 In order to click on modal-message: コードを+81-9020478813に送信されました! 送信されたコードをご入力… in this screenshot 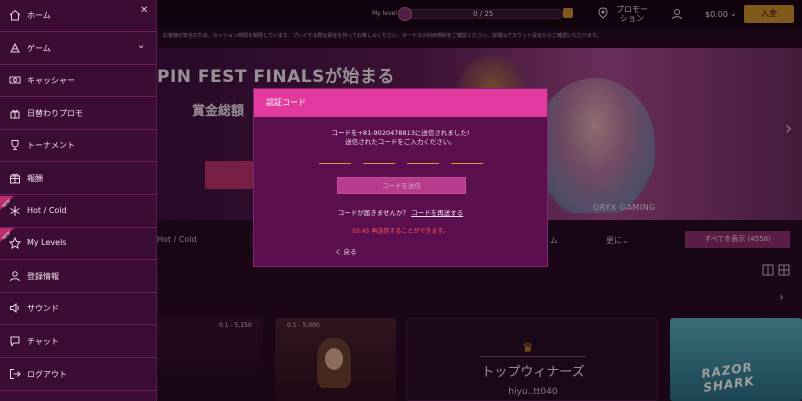, I will do `click(400, 138)`.